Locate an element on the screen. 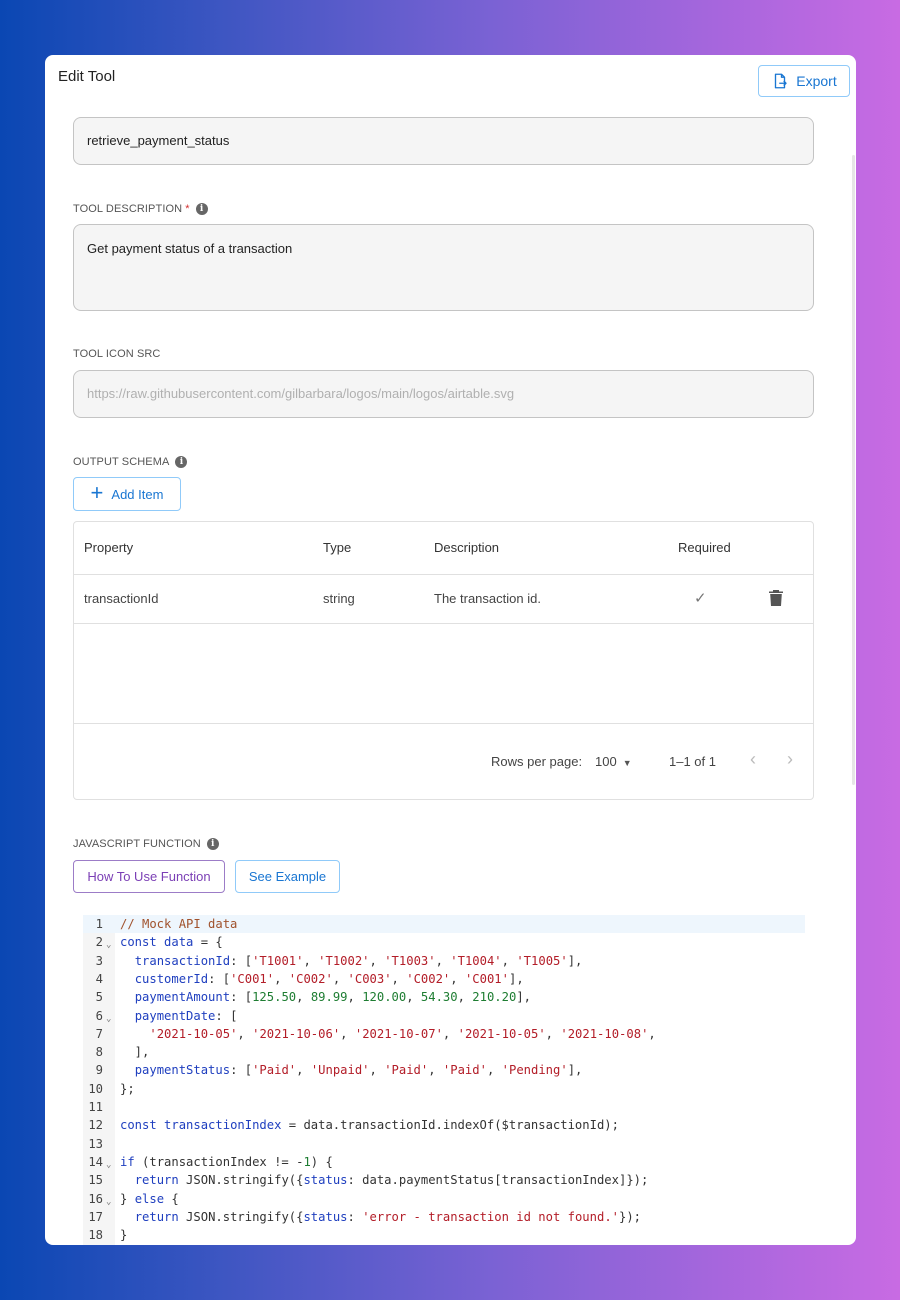 The width and height of the screenshot is (900, 1300). code-text: } is located at coordinates (124, 1235).